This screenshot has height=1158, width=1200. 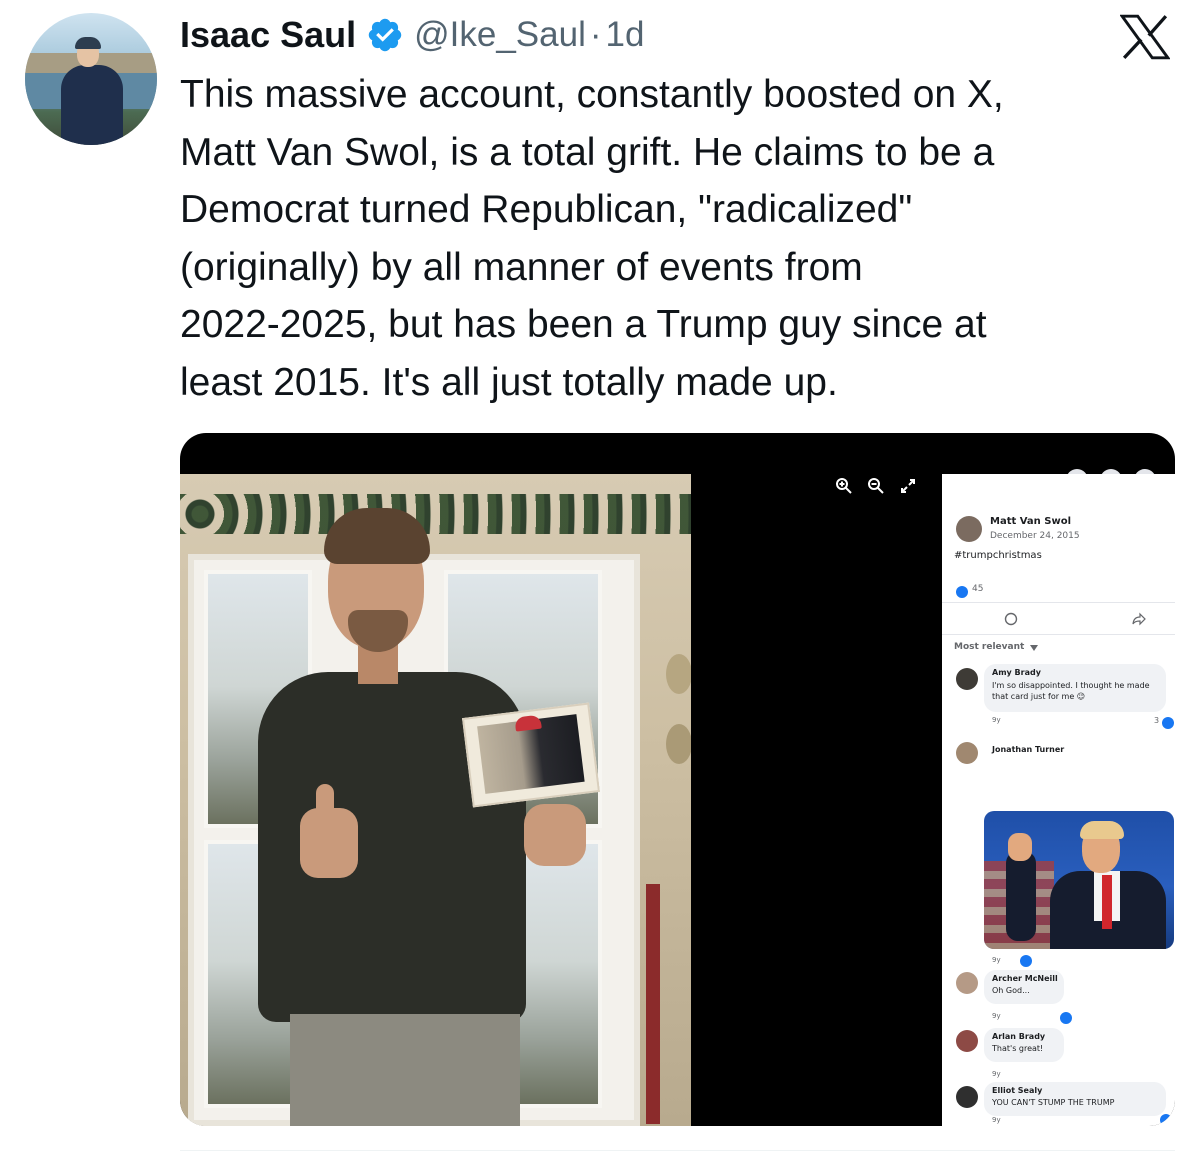 I want to click on post-author-name: Matt Van Swol, so click(x=1030, y=521).